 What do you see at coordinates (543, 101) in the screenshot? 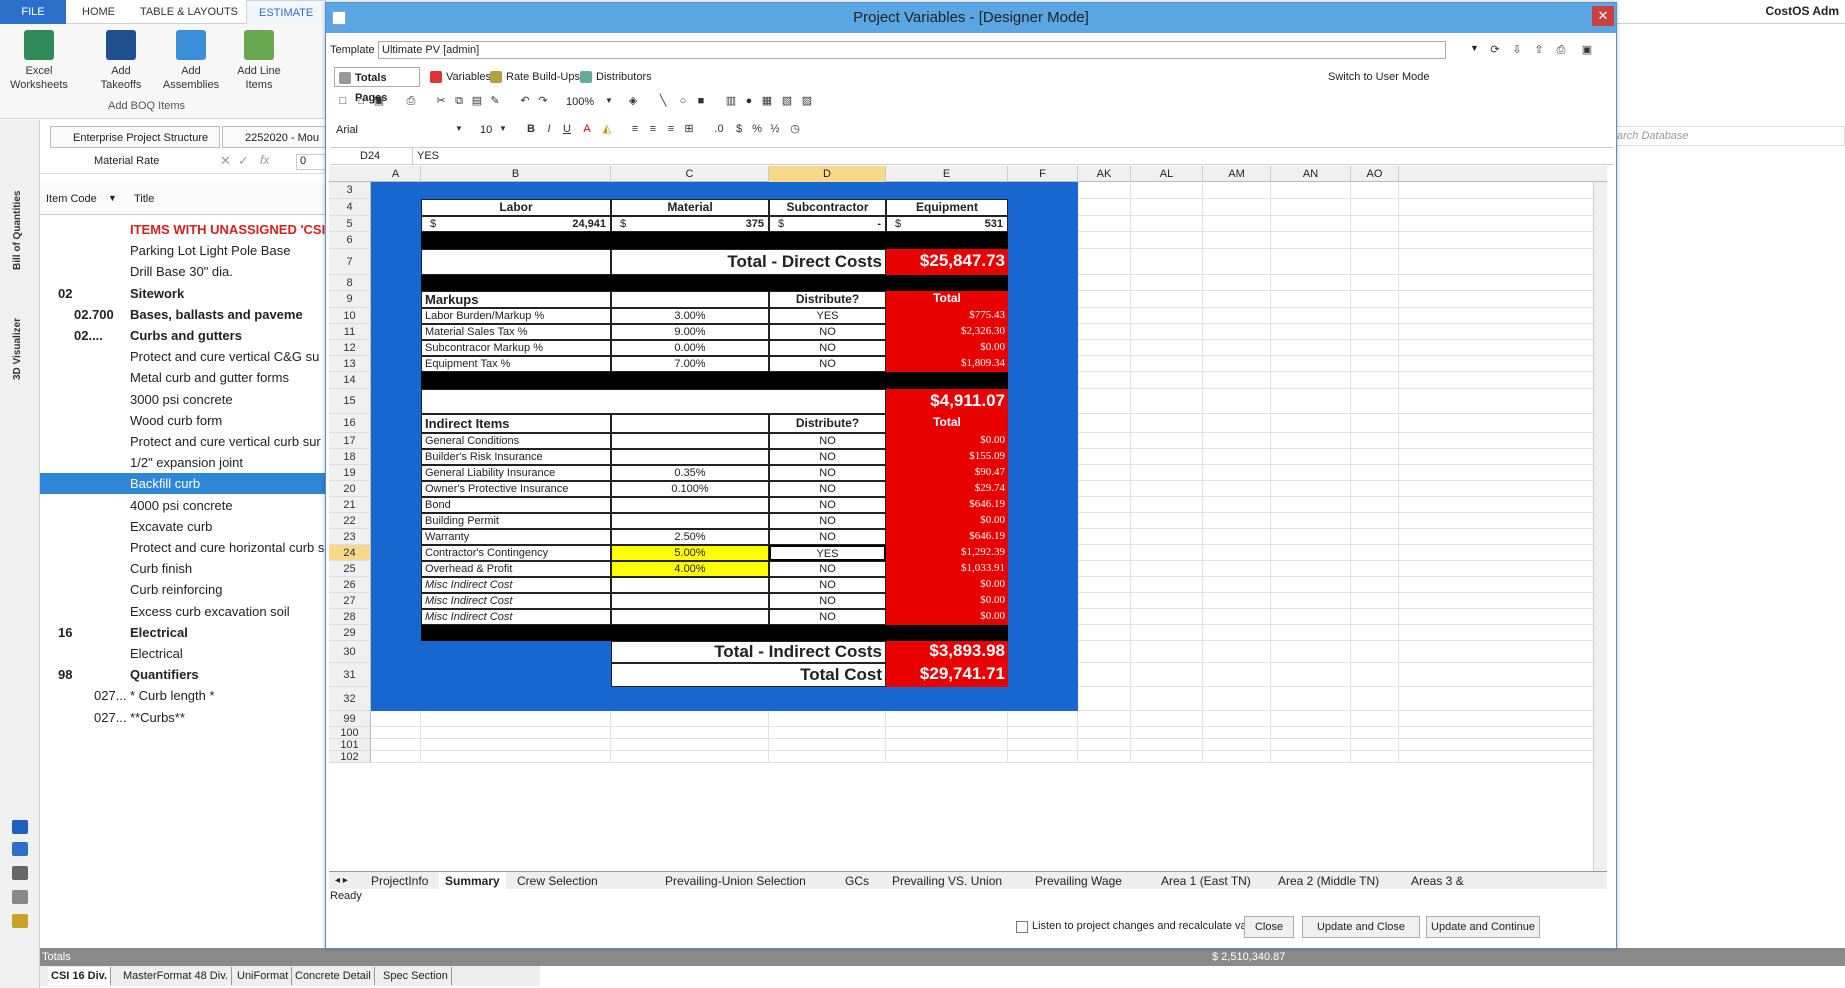
I see `redo-icon: ↷` at bounding box center [543, 101].